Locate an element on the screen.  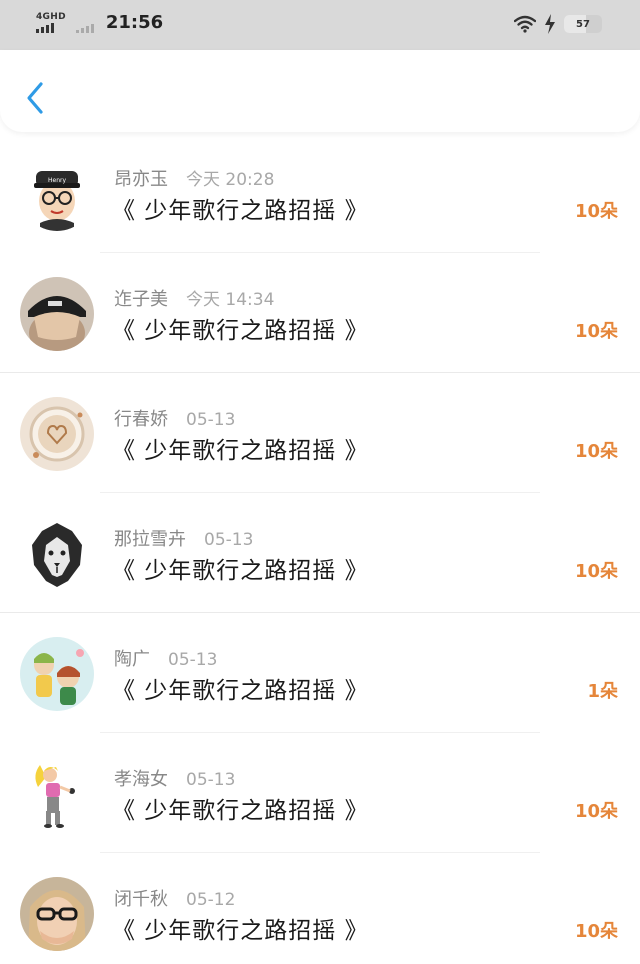
clock: 21:56 is located at coordinates (134, 22).